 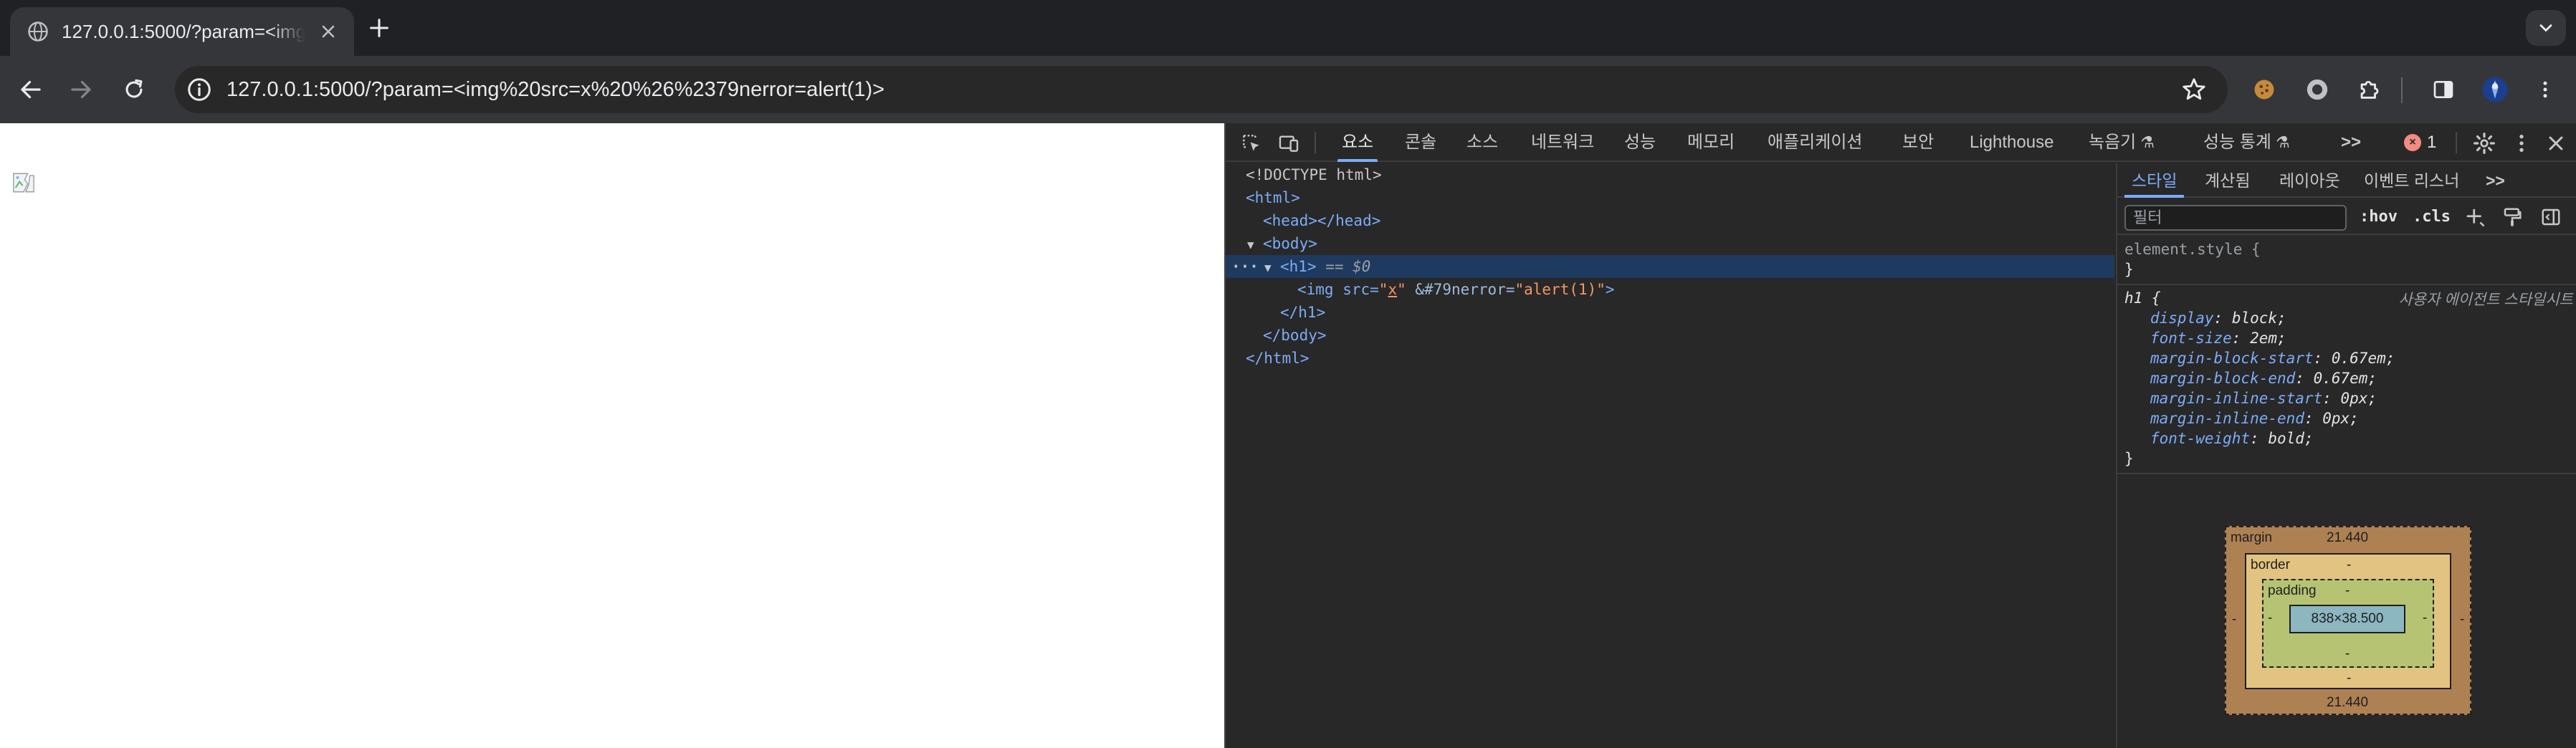 I want to click on head-tag: <head></head>, so click(x=1322, y=220).